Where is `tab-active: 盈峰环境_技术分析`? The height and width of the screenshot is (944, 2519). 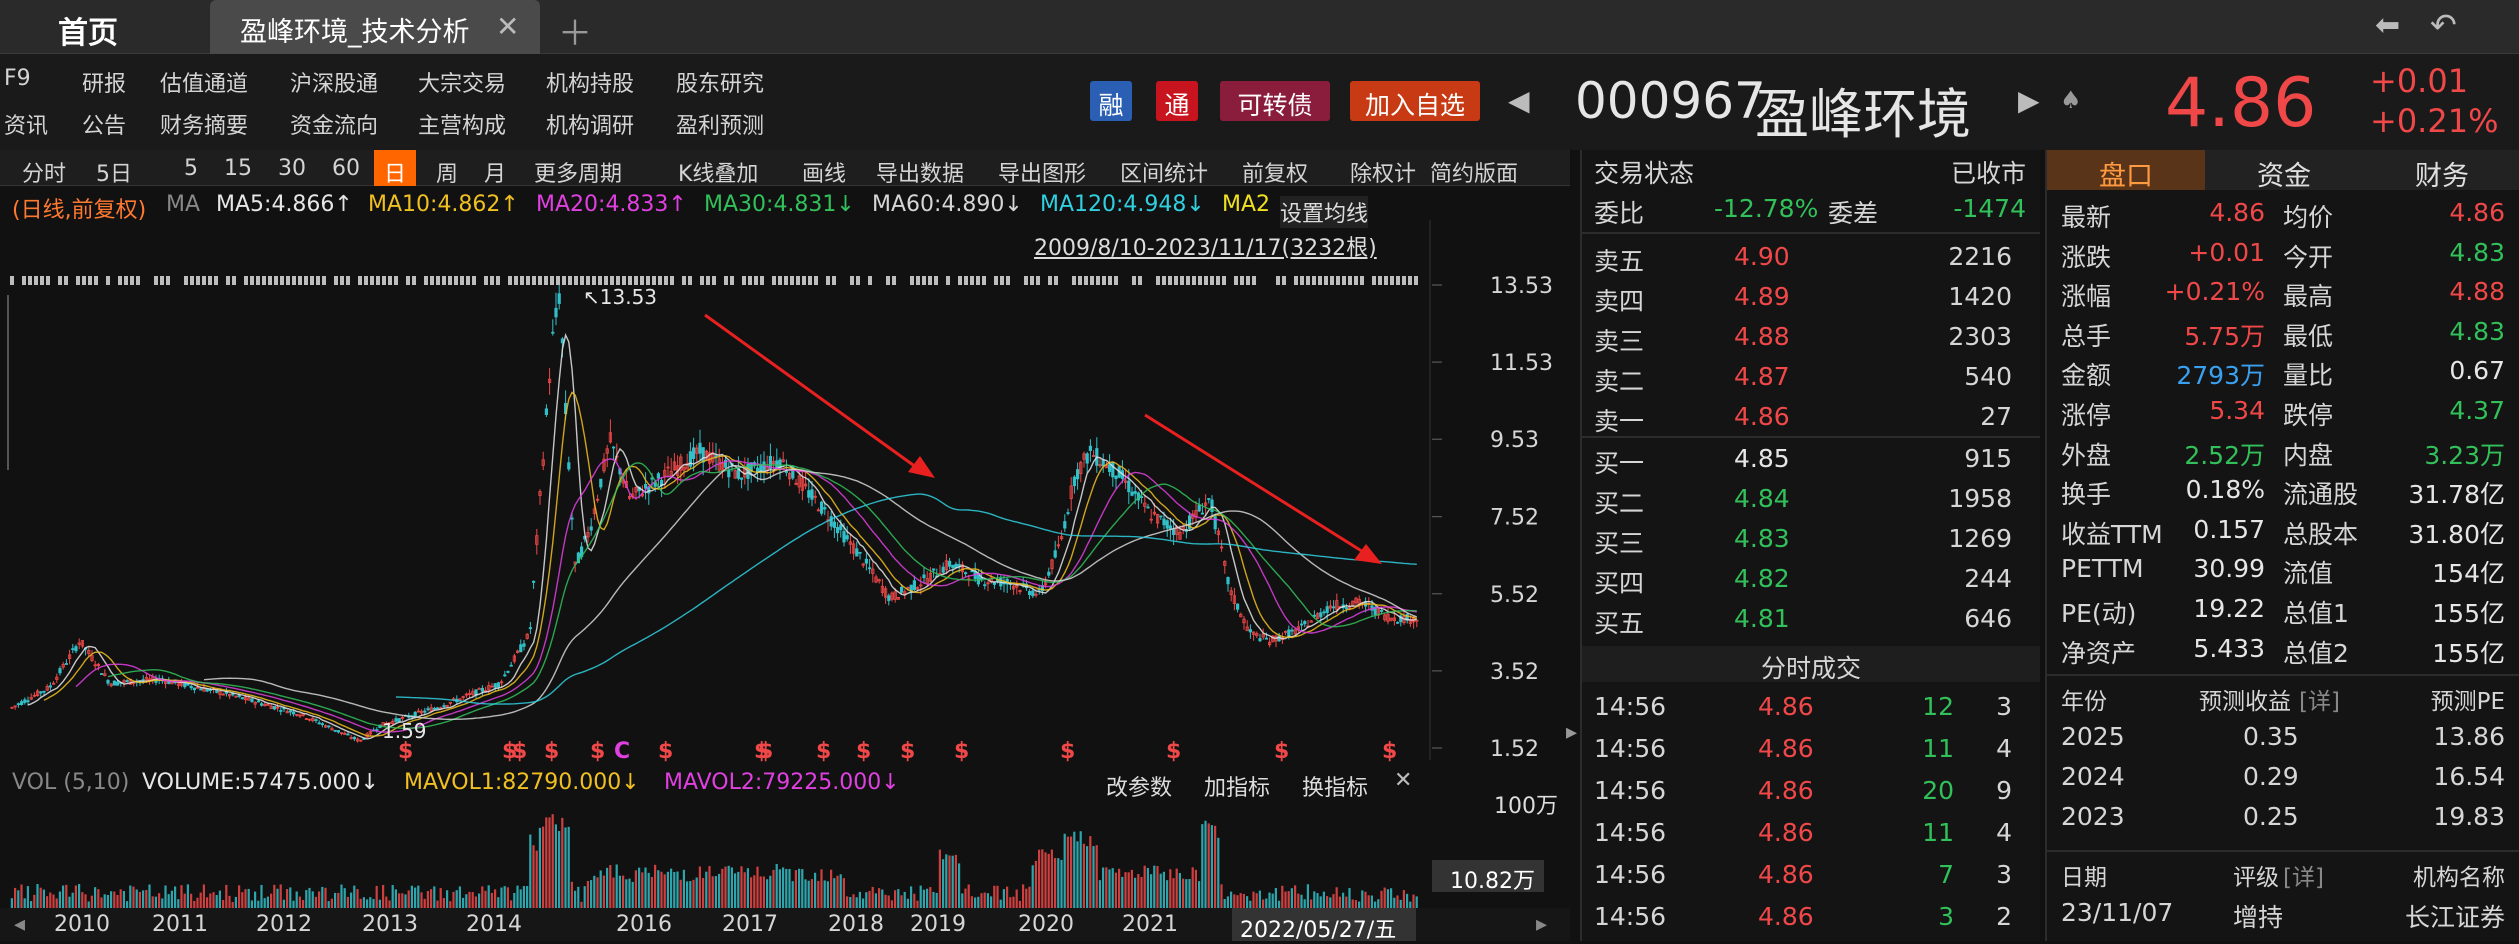 tab-active: 盈峰环境_技术分析 is located at coordinates (375, 27).